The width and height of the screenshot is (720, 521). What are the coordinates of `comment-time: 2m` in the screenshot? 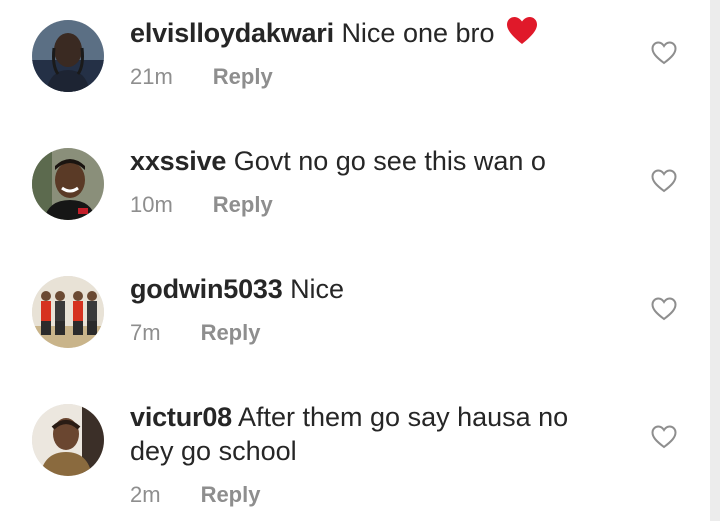 It's located at (145, 494).